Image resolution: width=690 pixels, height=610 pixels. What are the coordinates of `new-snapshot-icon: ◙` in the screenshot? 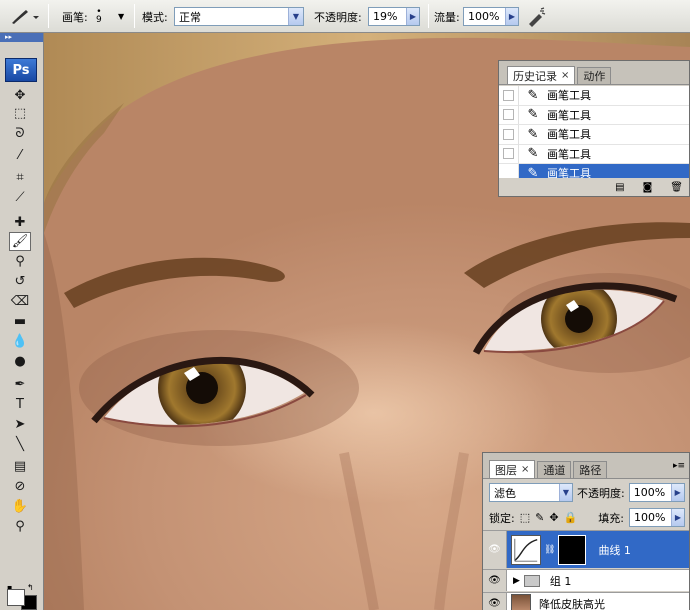 It's located at (648, 187).